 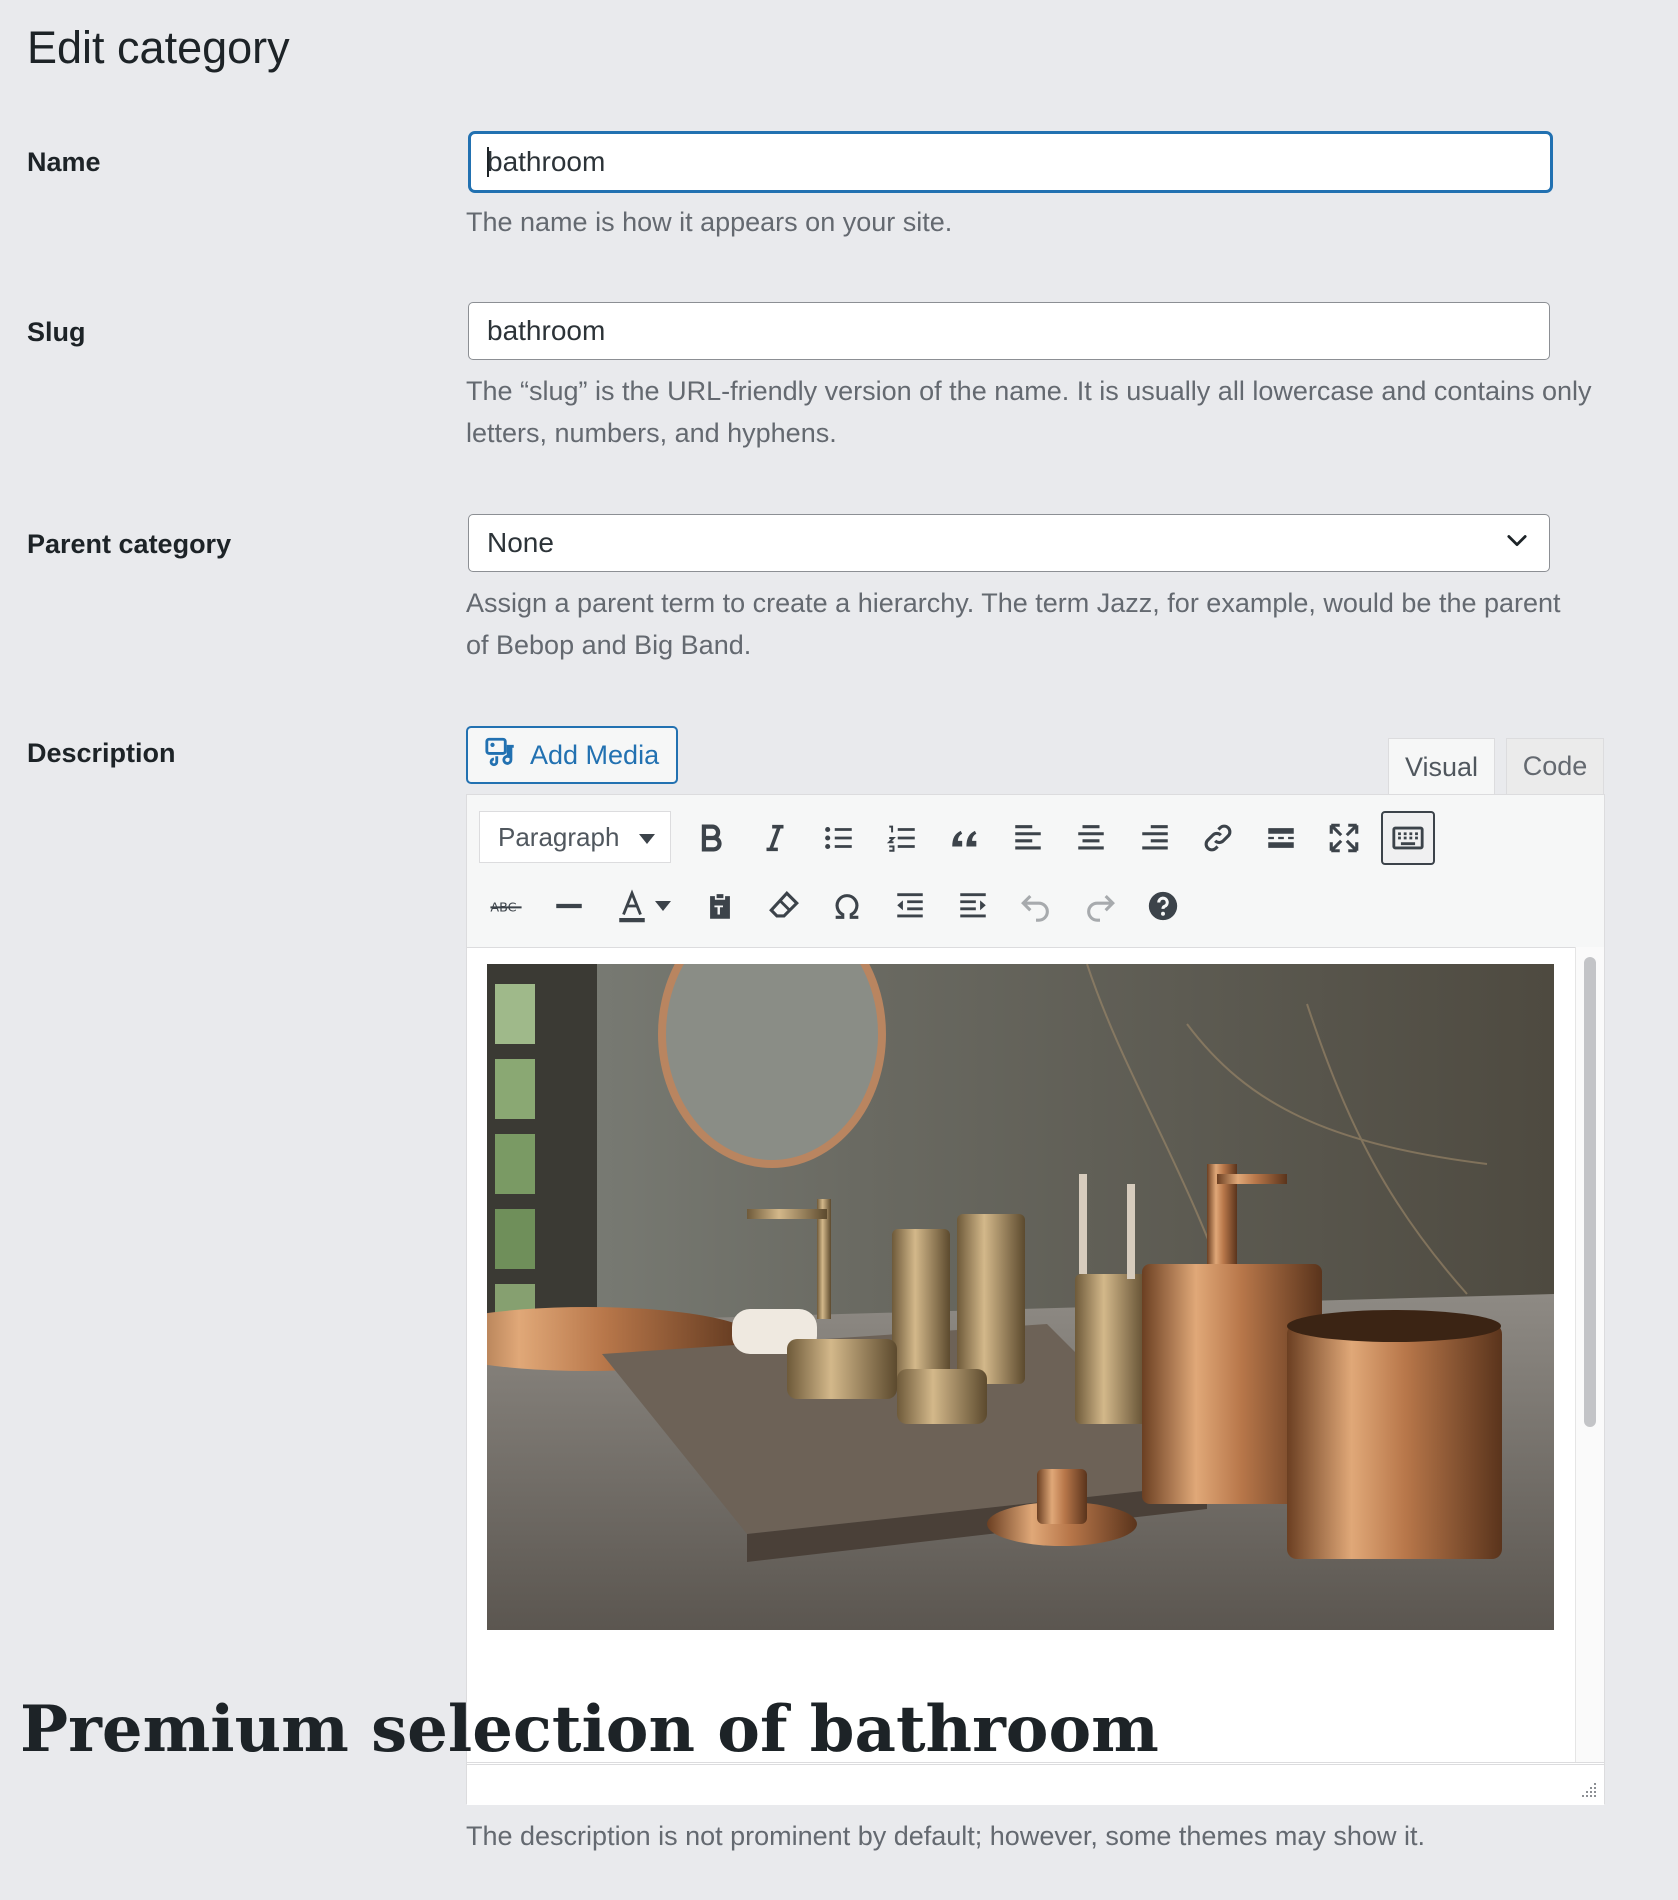 I want to click on link-icon, so click(x=1218, y=838).